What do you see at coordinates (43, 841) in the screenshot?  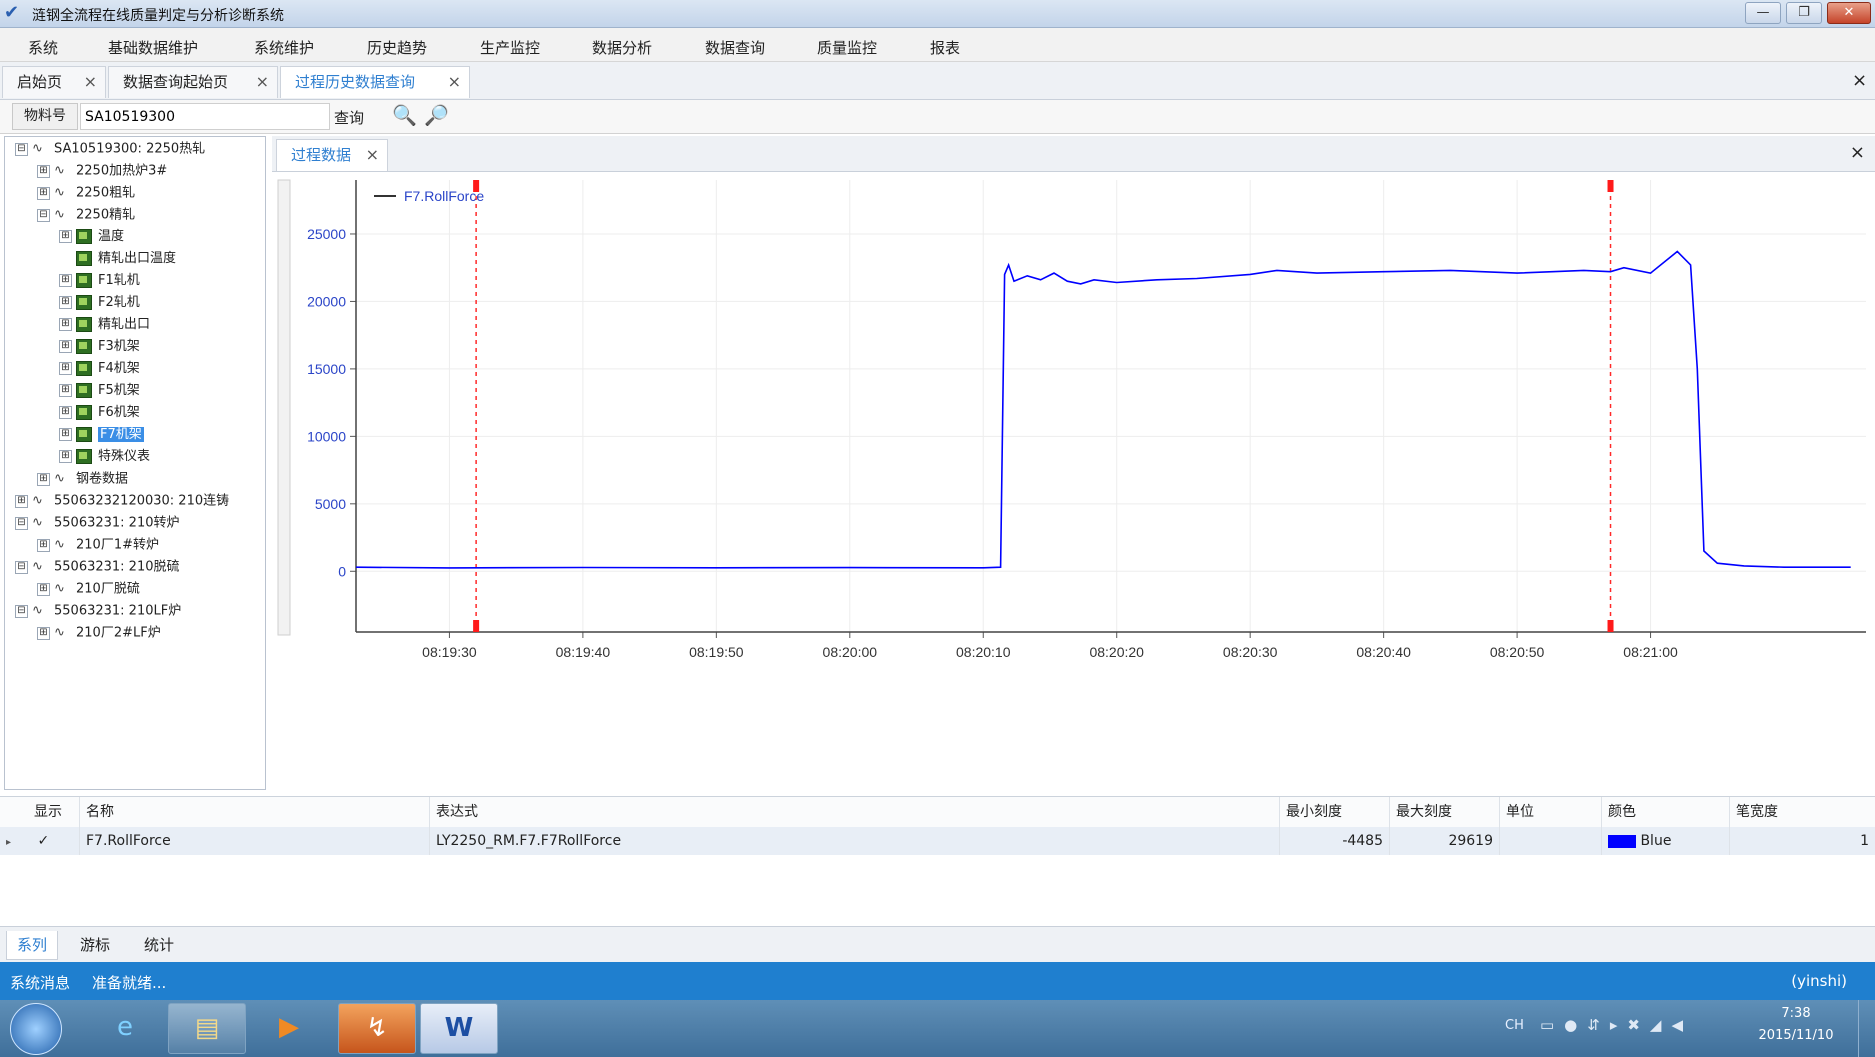 I see `show-checkbox: ✓` at bounding box center [43, 841].